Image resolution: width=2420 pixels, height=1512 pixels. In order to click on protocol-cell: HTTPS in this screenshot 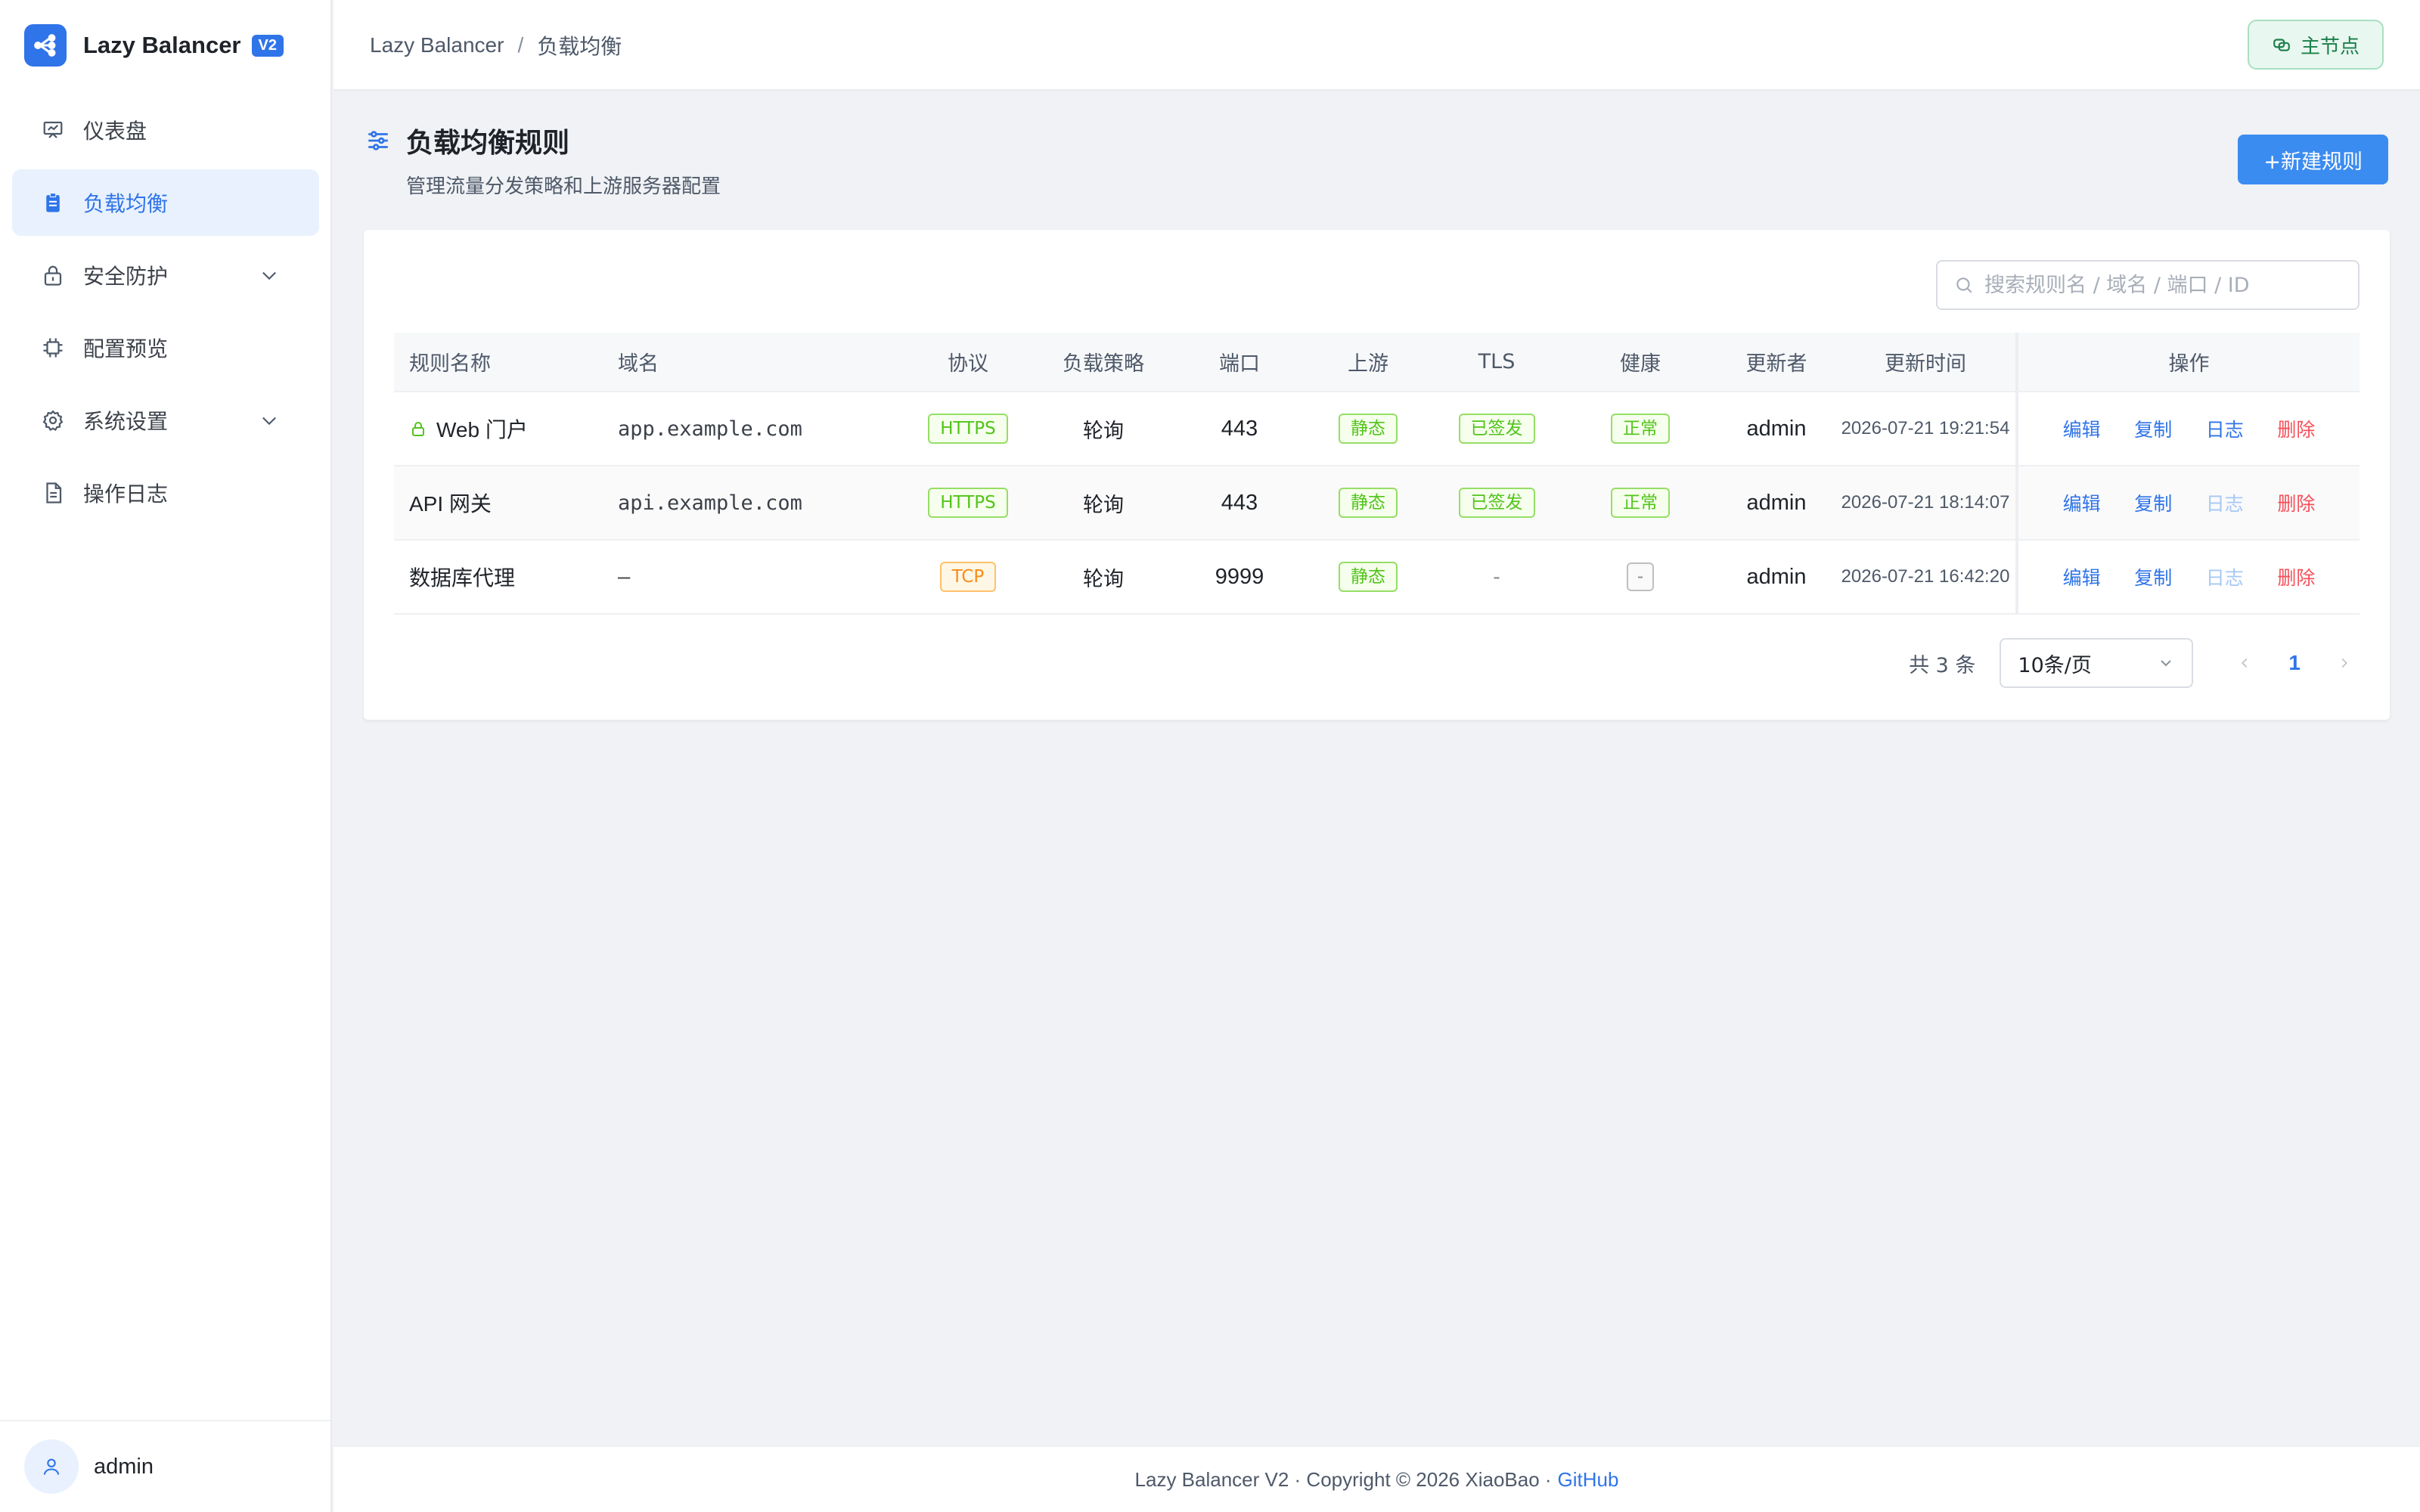, I will do `click(968, 504)`.